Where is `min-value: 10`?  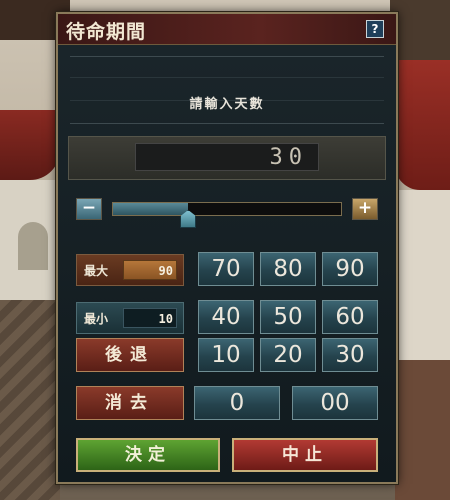
min-value: 10 is located at coordinates (150, 318).